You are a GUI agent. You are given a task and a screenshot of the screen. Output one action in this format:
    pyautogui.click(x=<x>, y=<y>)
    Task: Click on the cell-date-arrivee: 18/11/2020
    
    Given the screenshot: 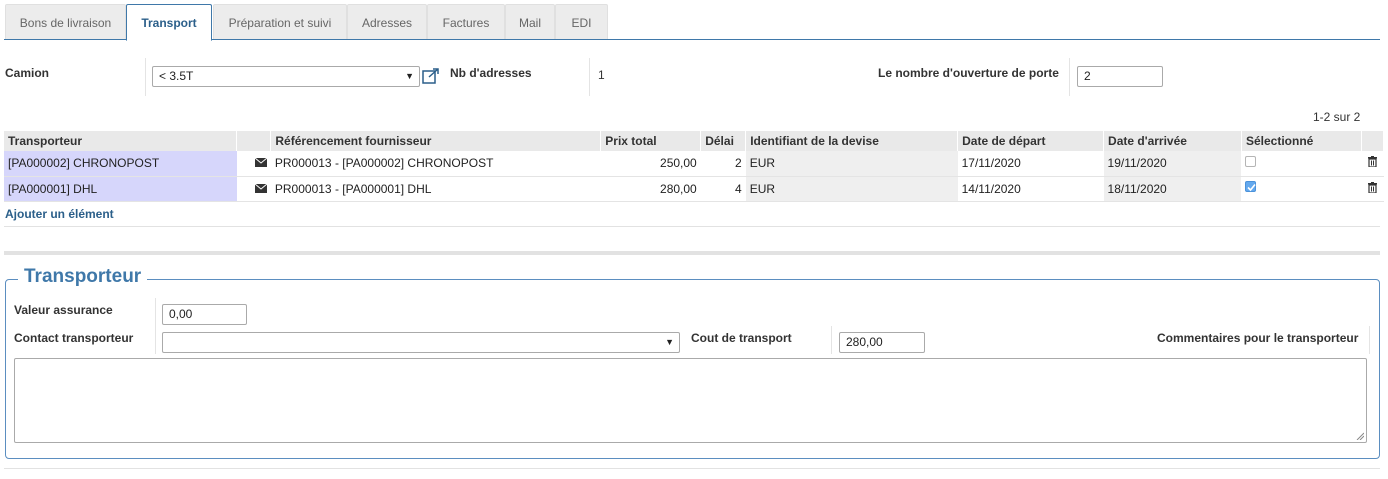 What is the action you would take?
    pyautogui.click(x=1172, y=189)
    